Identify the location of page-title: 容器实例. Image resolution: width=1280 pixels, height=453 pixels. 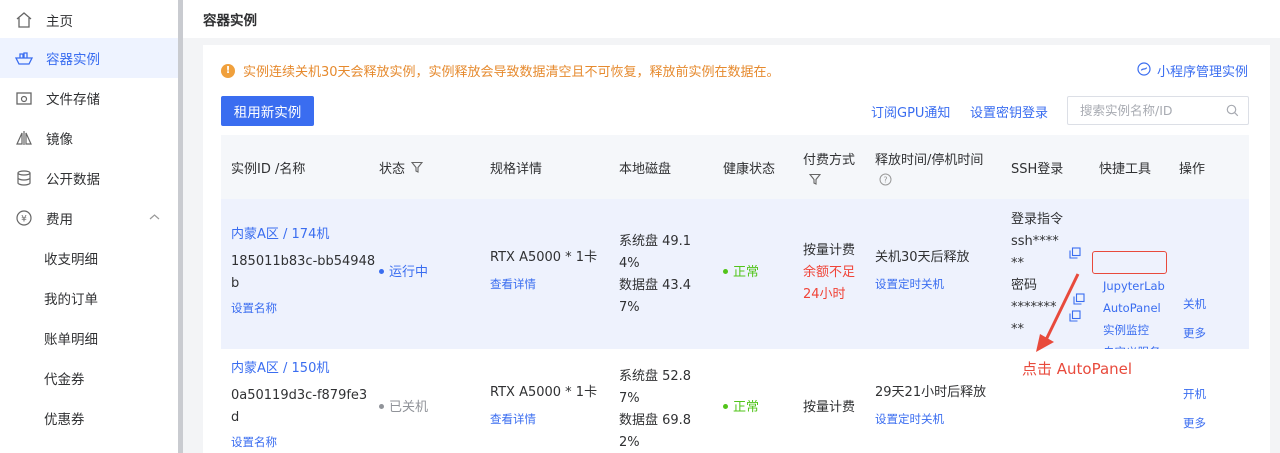
(731, 19).